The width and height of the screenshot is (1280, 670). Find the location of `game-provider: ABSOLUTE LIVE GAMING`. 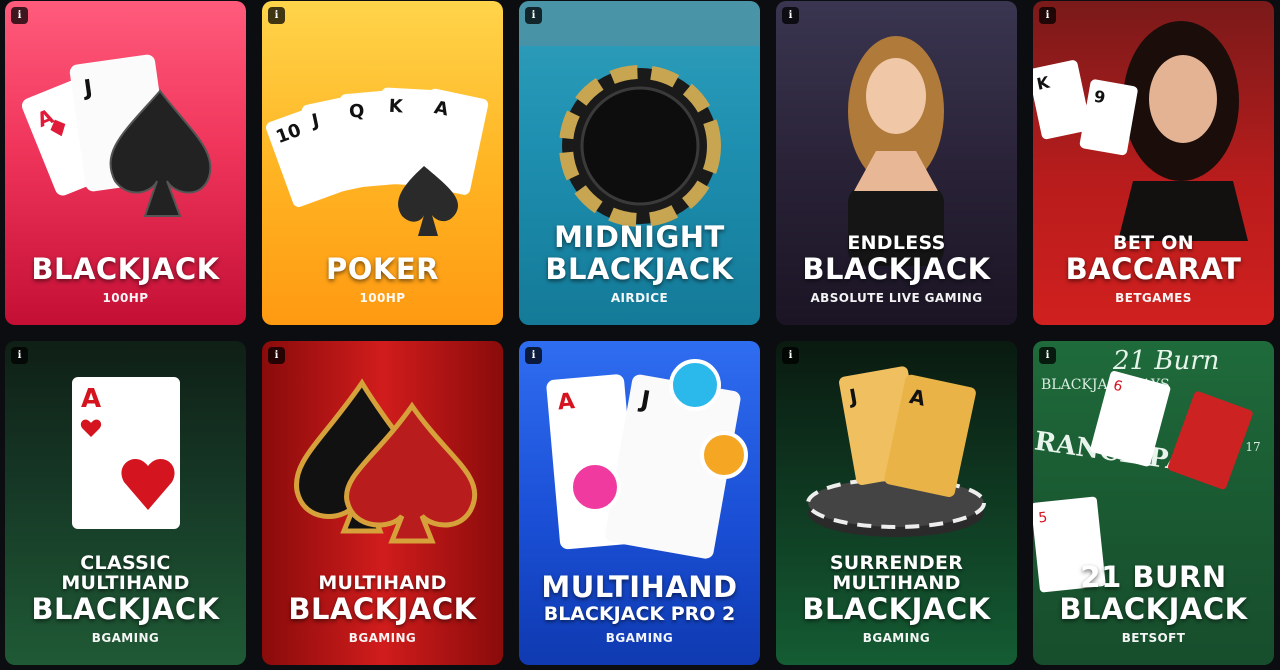

game-provider: ABSOLUTE LIVE GAMING is located at coordinates (896, 298).